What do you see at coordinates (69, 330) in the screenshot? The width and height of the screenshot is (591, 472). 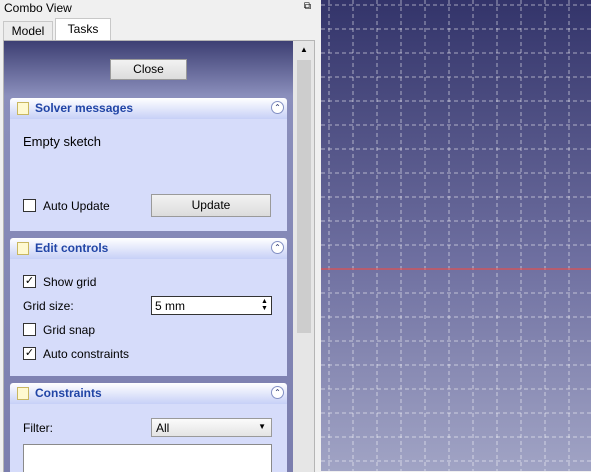 I see `grid-snap-label: Grid snap` at bounding box center [69, 330].